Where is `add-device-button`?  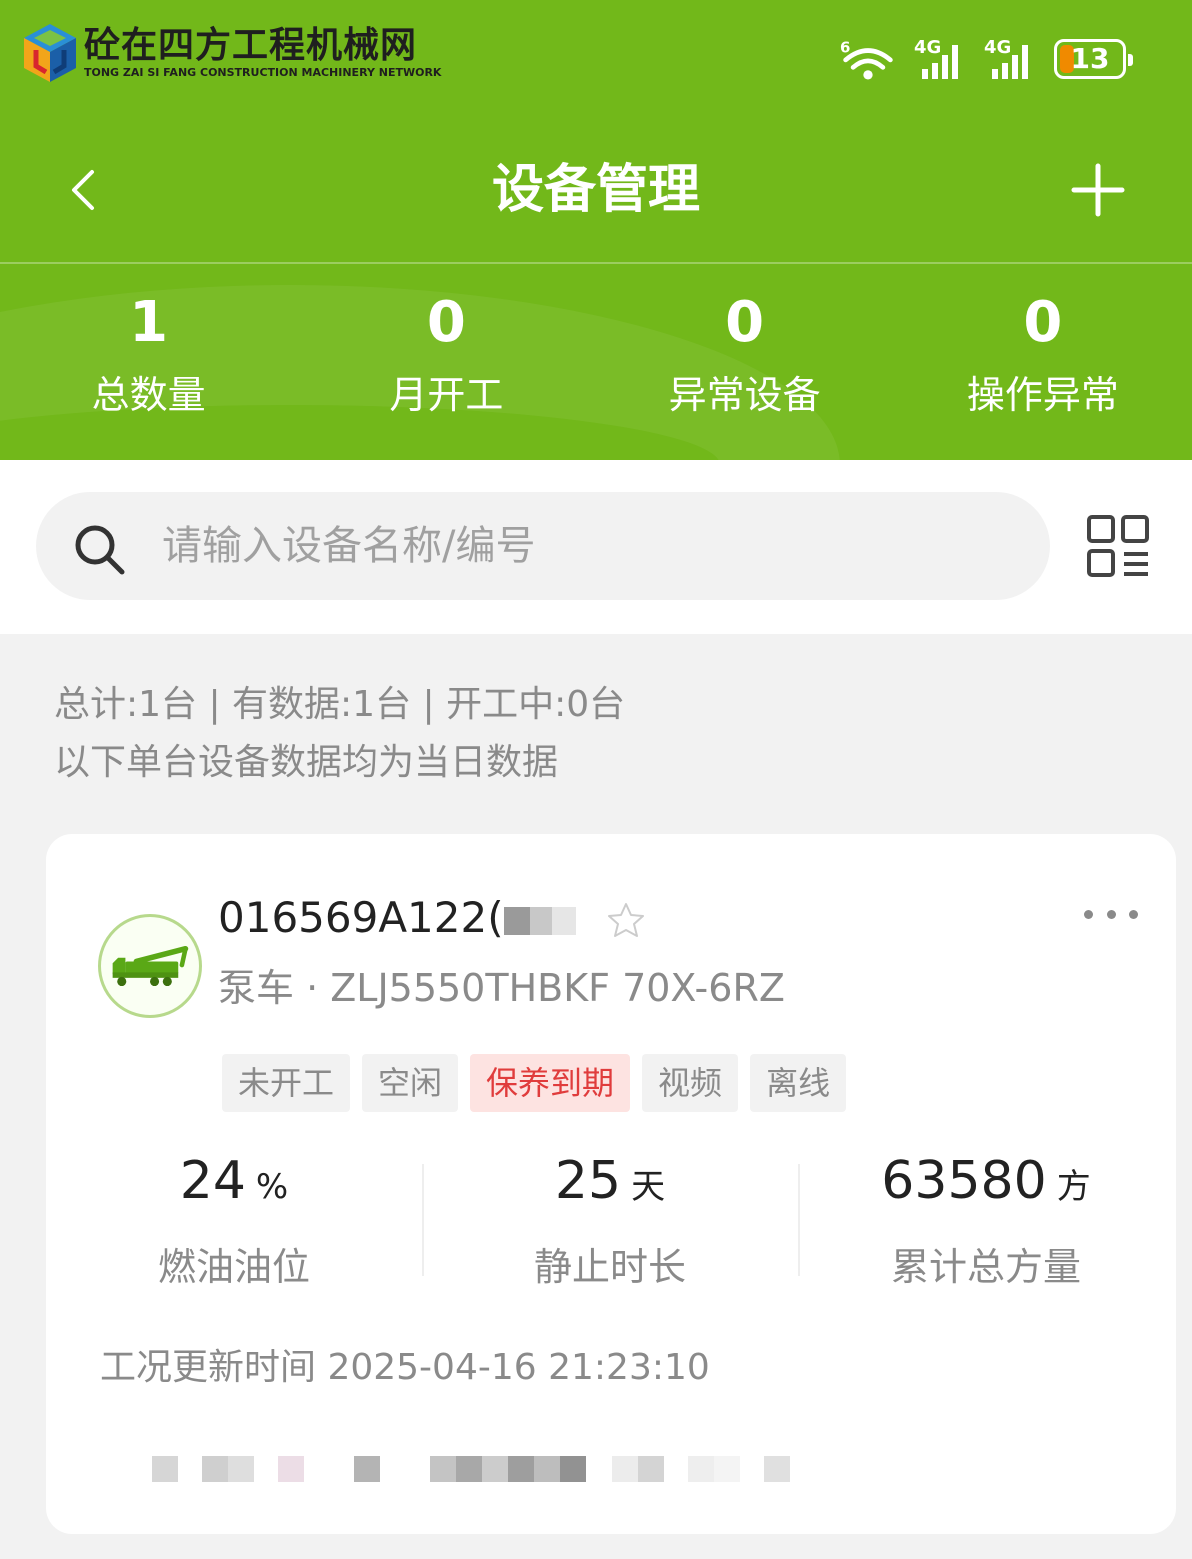 add-device-button is located at coordinates (1098, 190).